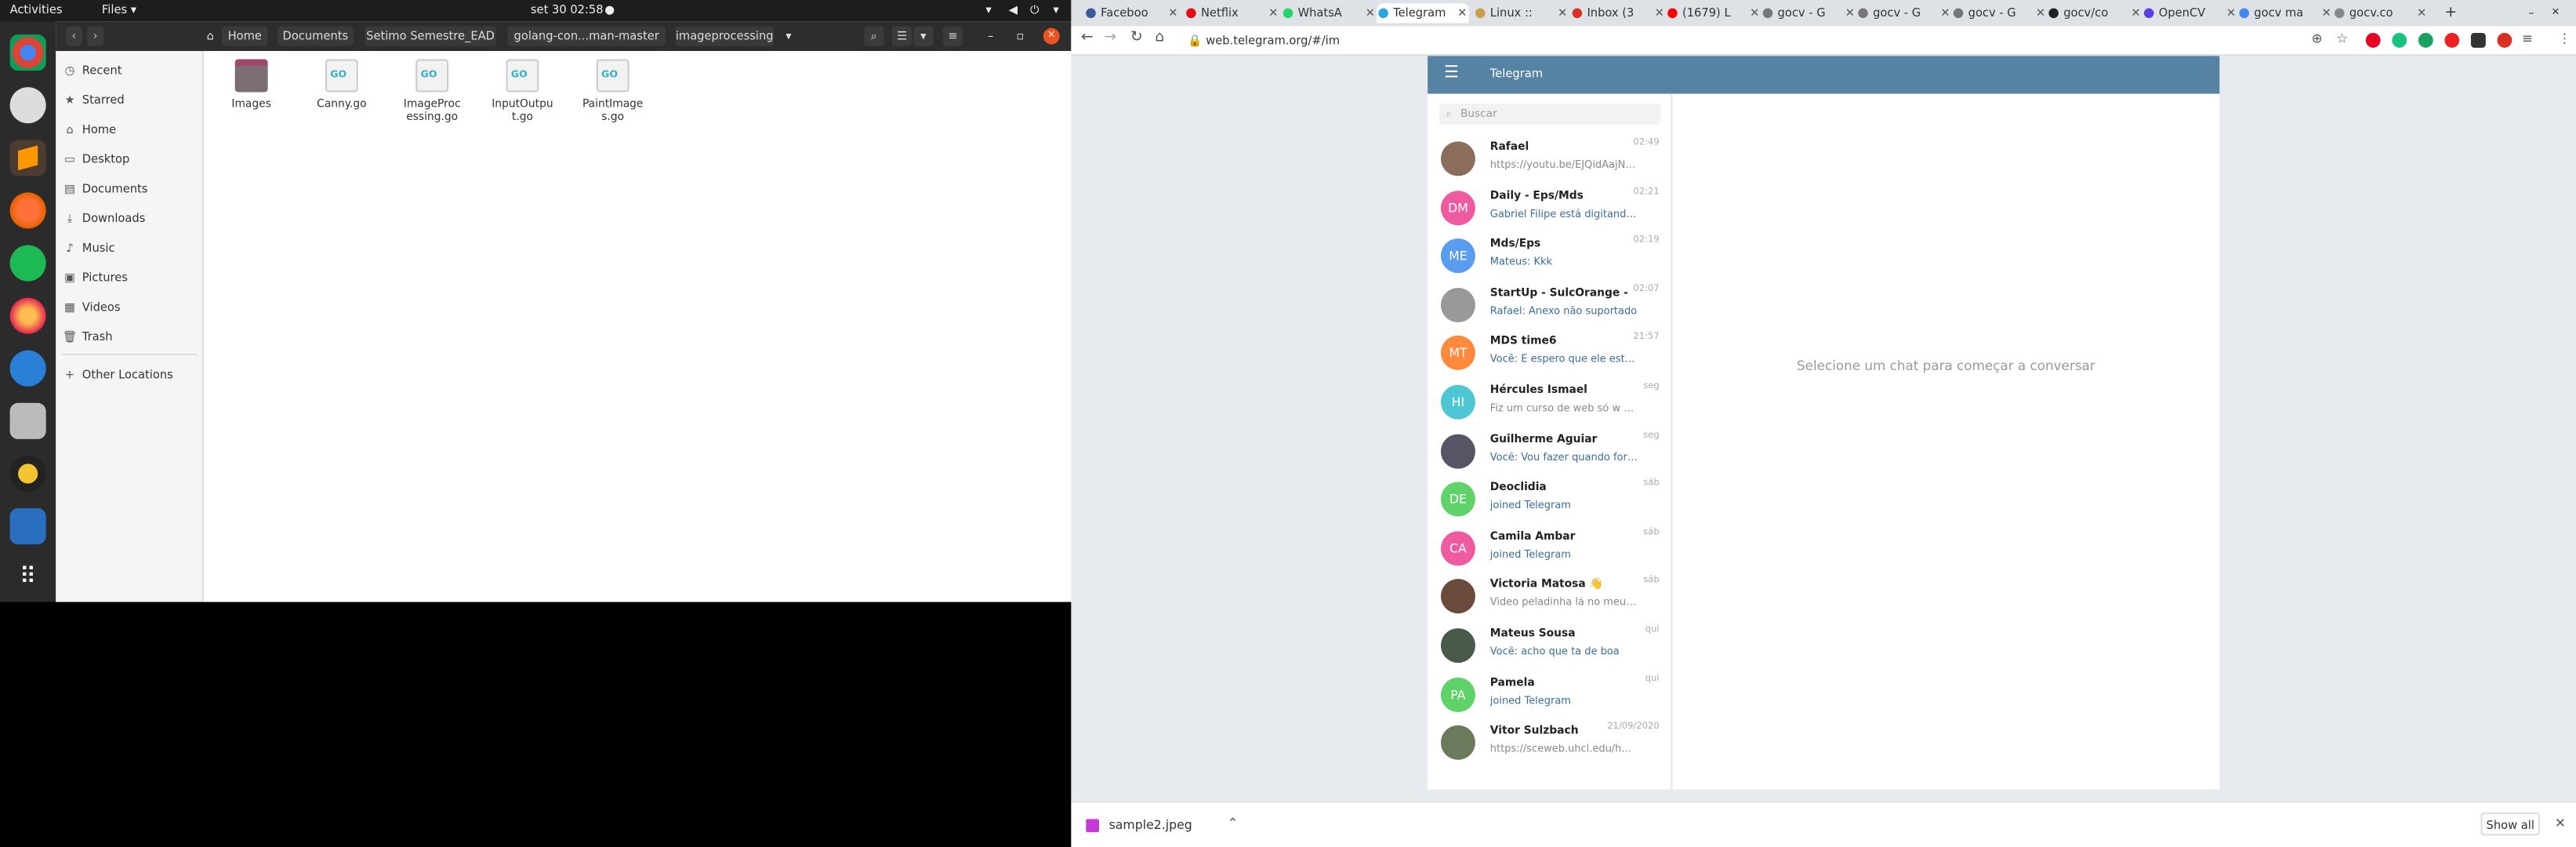 The image size is (2576, 847). I want to click on breadcrumb-home: Home, so click(245, 36).